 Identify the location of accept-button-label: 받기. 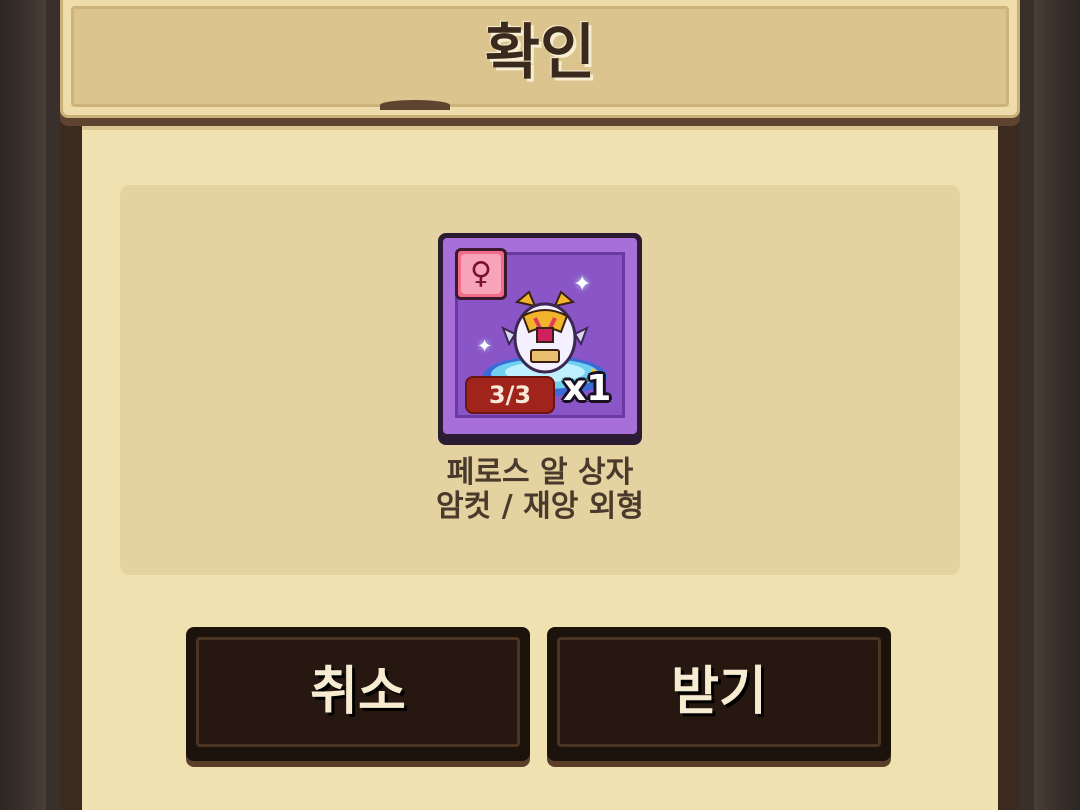
(719, 692).